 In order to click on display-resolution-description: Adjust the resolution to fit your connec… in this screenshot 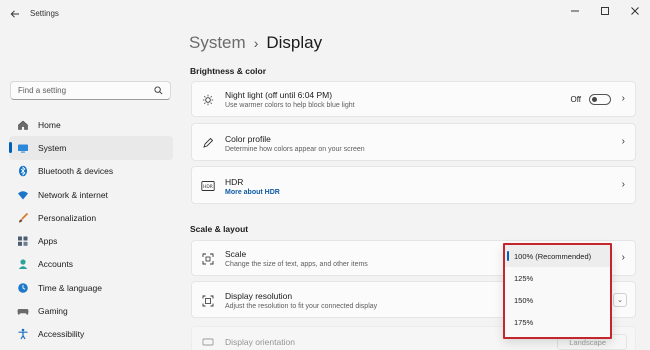, I will do `click(301, 306)`.